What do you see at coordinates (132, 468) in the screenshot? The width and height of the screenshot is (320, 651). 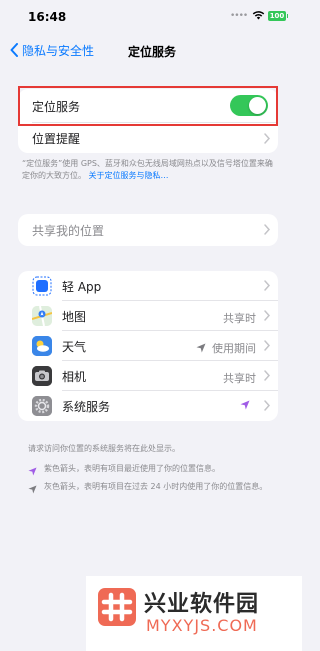 I see `legend-text: 紫色箭头，表明有项目最近使用了你的位置信息。` at bounding box center [132, 468].